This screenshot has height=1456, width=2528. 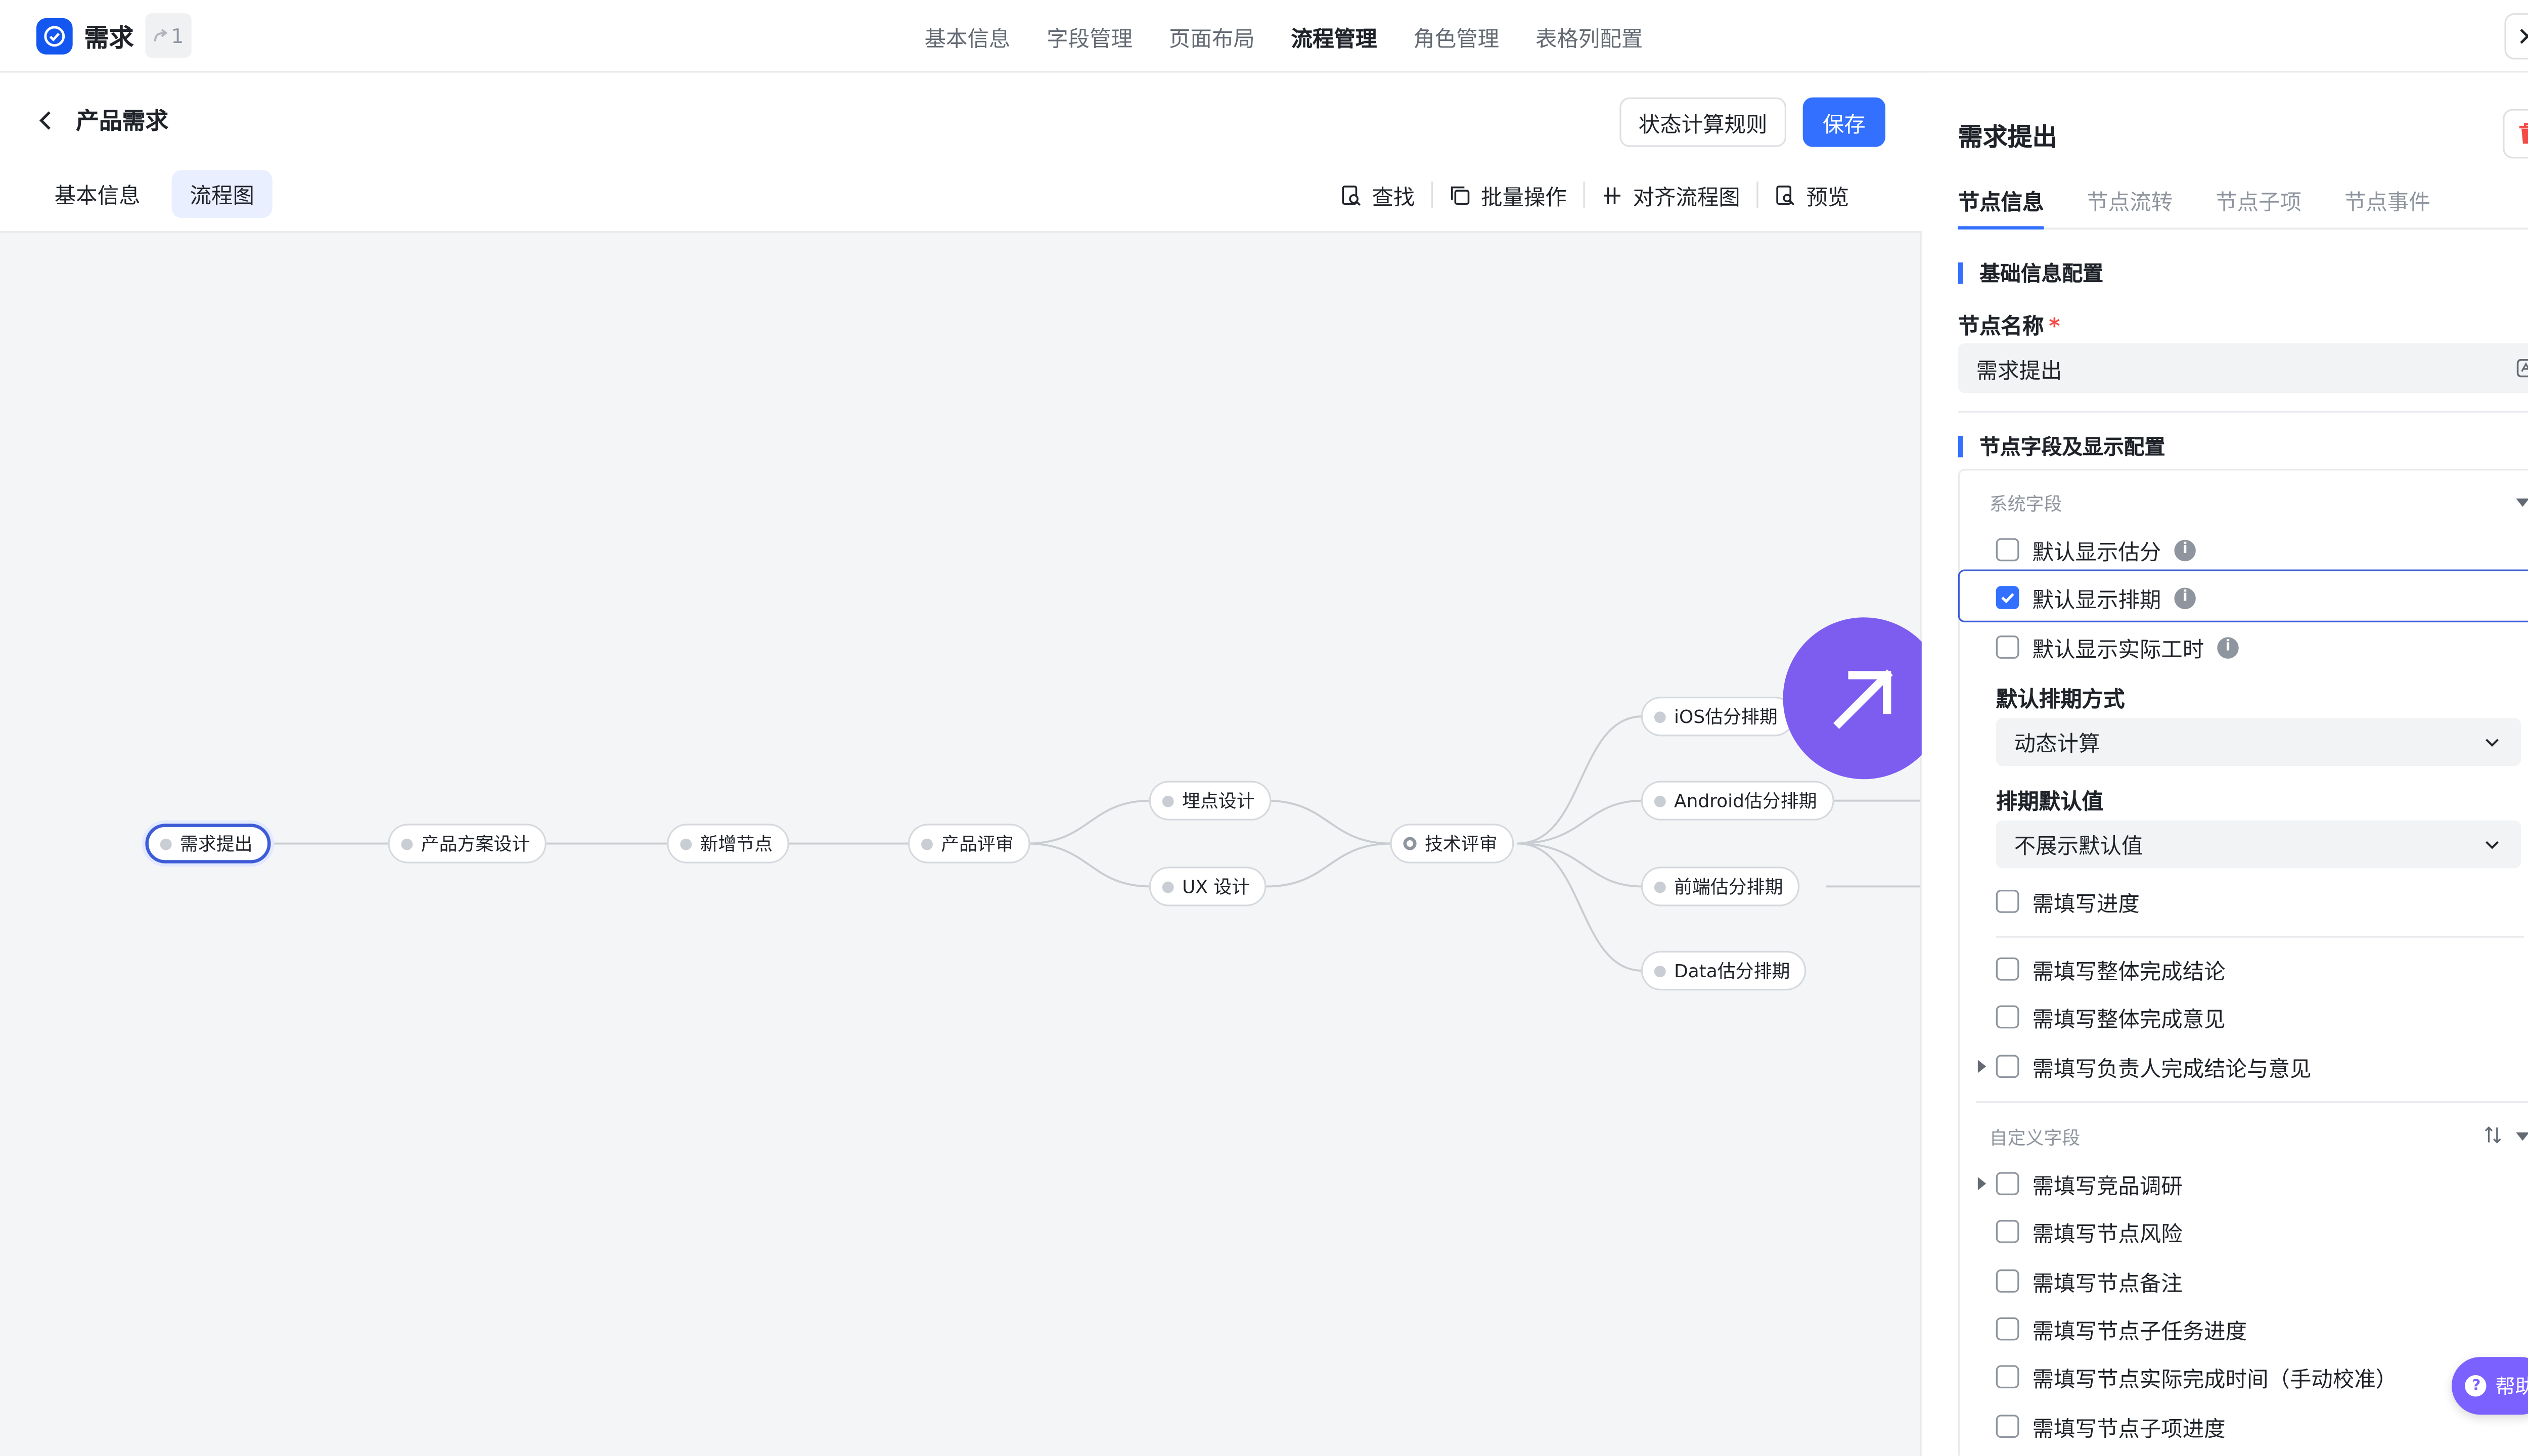 What do you see at coordinates (2258, 844) in the screenshot?
I see `schedule-default-select: 不展示默认值` at bounding box center [2258, 844].